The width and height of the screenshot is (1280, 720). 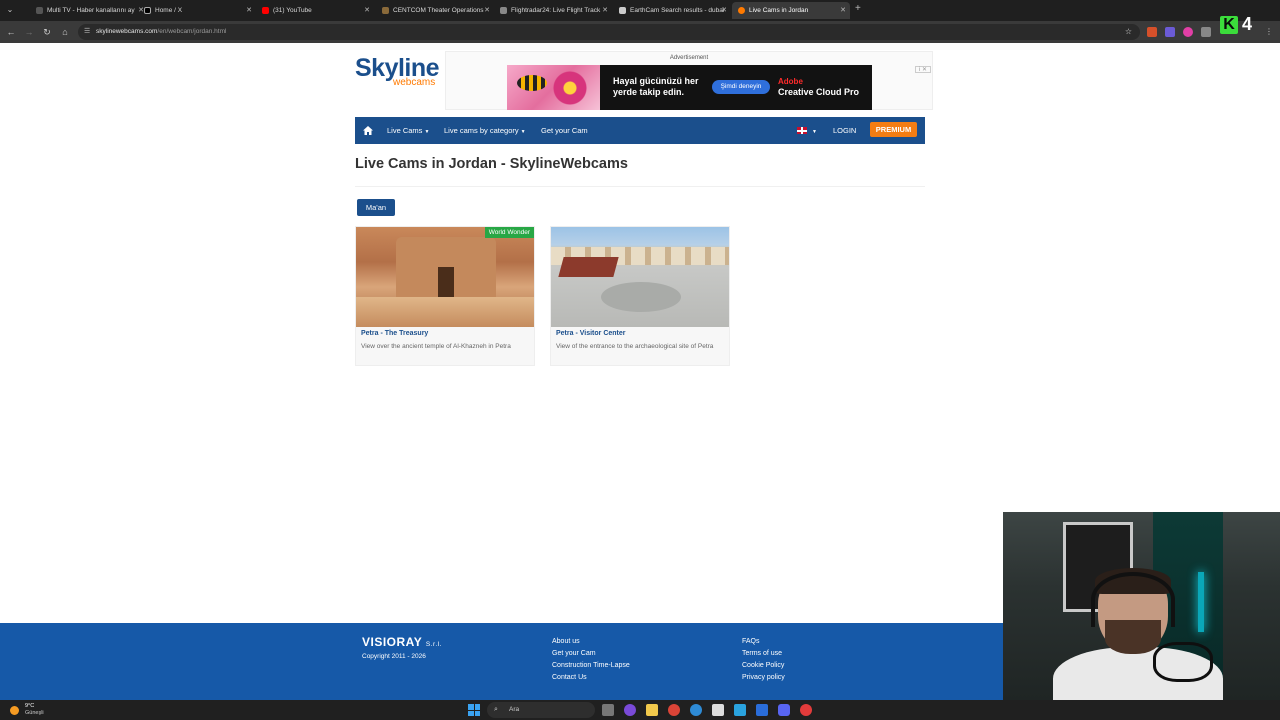 I want to click on edge-icon, so click(x=696, y=710).